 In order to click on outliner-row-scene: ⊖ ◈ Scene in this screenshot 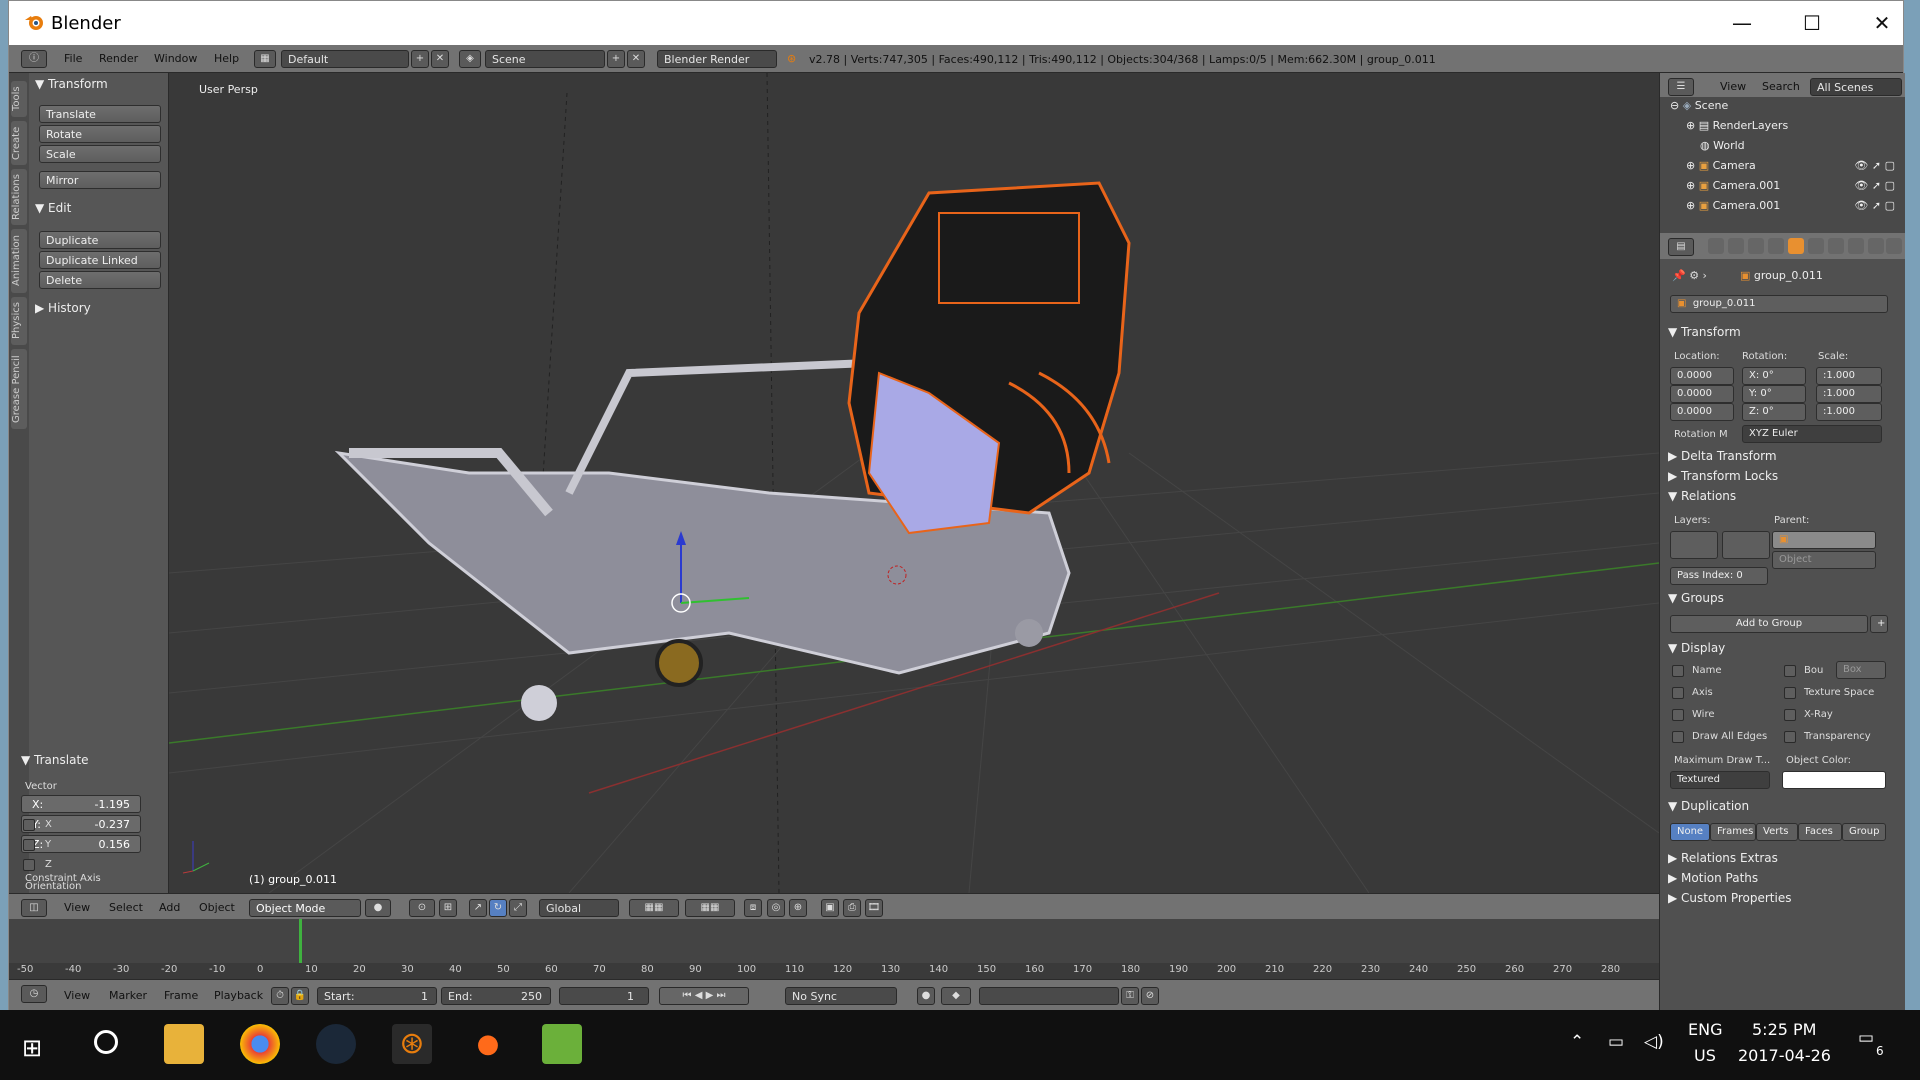, I will do `click(1782, 109)`.